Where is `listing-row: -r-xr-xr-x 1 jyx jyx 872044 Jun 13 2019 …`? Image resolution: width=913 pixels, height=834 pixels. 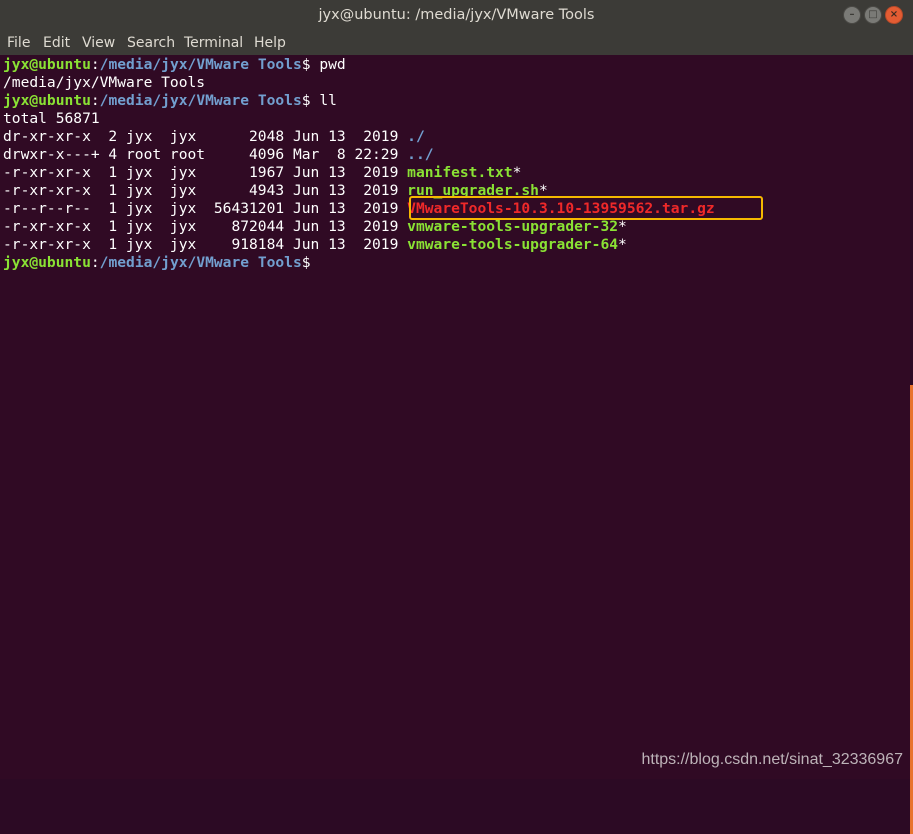
listing-row: -r-xr-xr-x 1 jyx jyx 872044 Jun 13 2019 … is located at coordinates (315, 227).